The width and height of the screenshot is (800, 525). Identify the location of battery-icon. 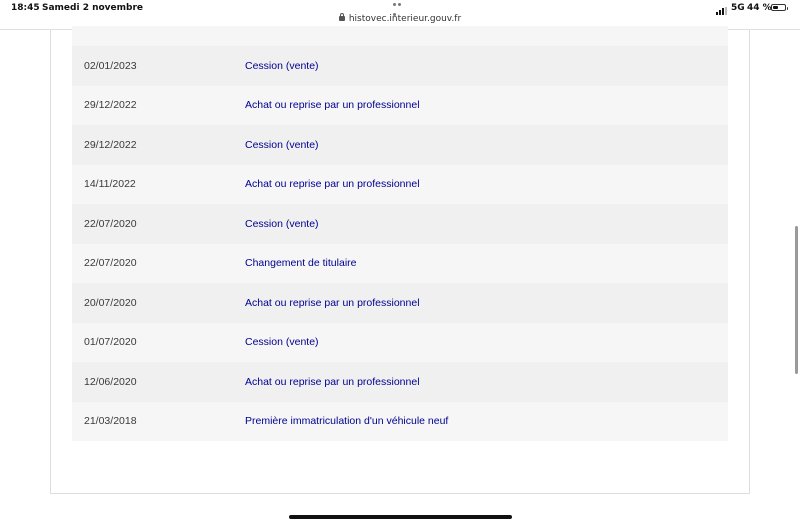
(779, 7).